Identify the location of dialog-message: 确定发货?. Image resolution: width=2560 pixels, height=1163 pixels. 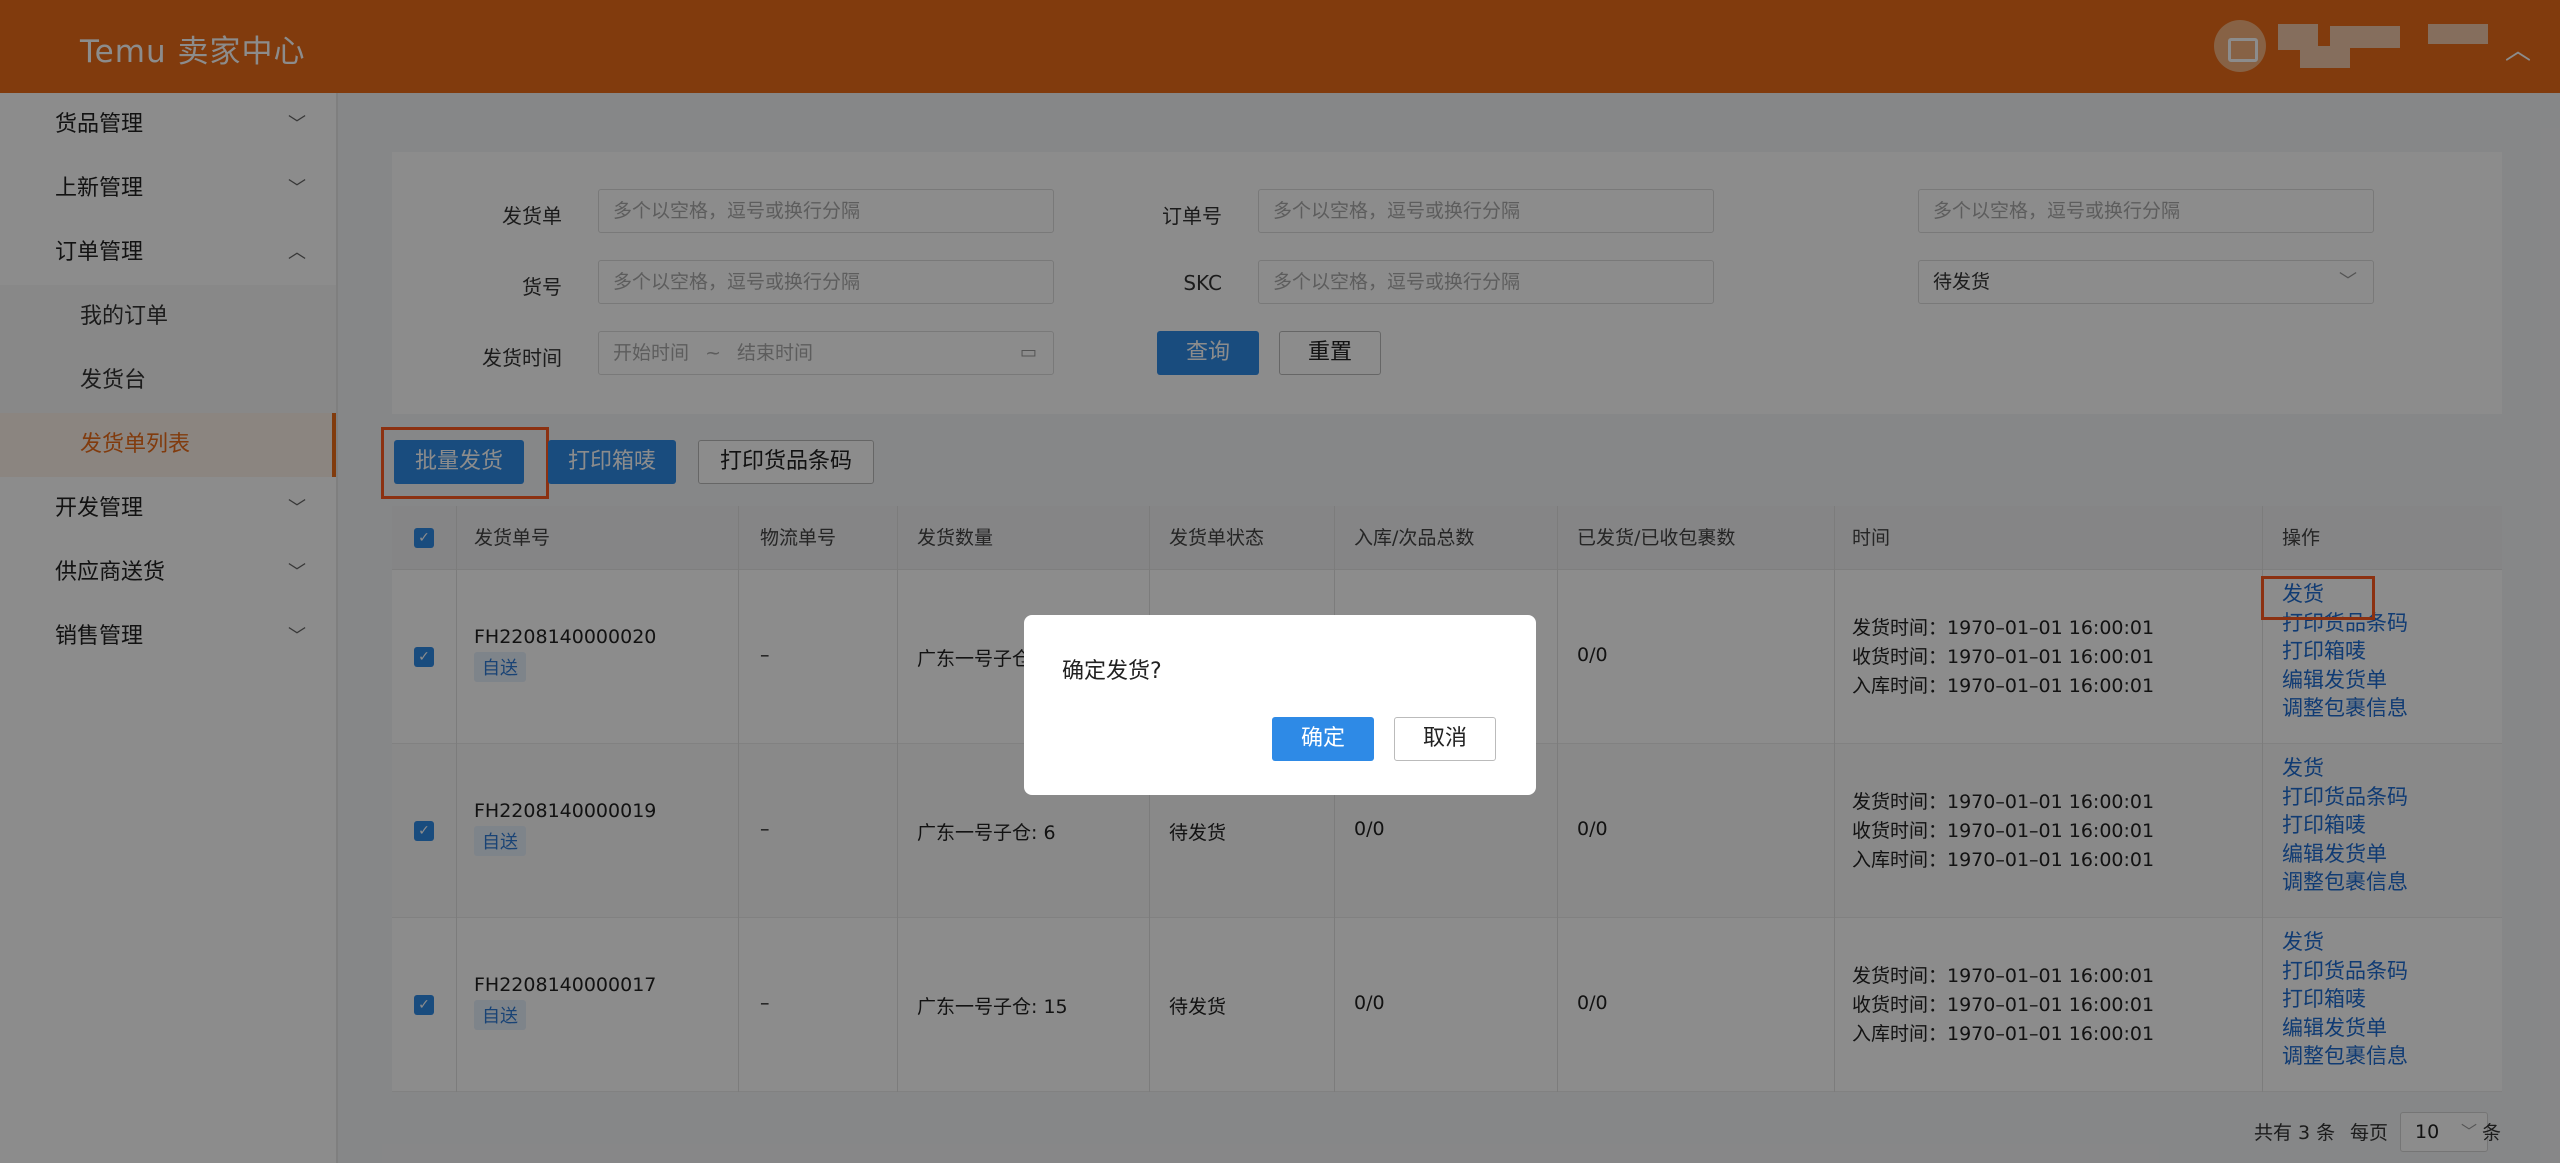
(1112, 671).